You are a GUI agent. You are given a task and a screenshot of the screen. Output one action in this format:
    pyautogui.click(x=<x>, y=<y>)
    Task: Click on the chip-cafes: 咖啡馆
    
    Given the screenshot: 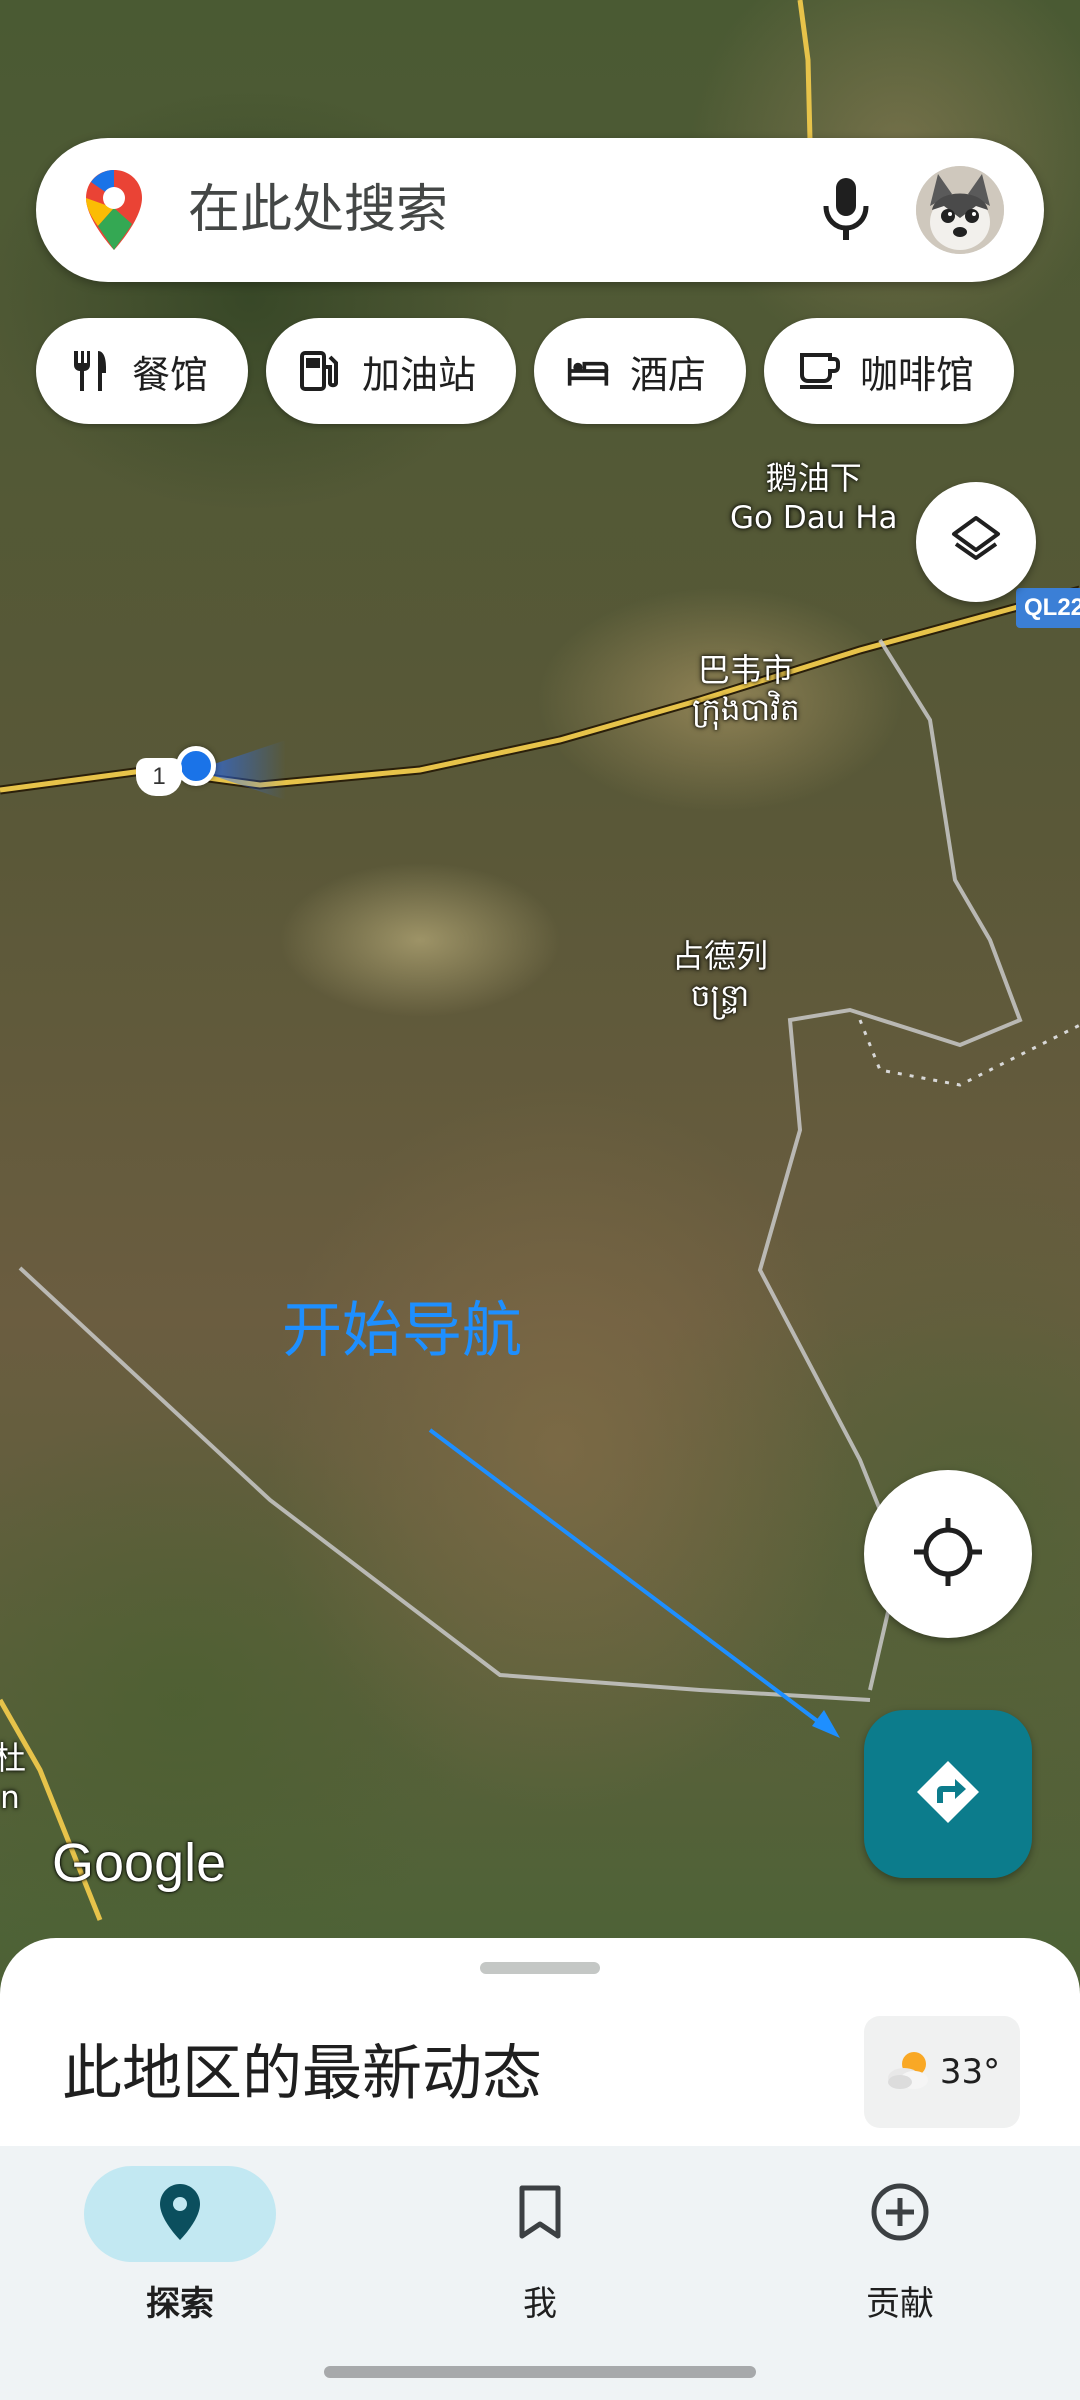 What is the action you would take?
    pyautogui.click(x=889, y=371)
    